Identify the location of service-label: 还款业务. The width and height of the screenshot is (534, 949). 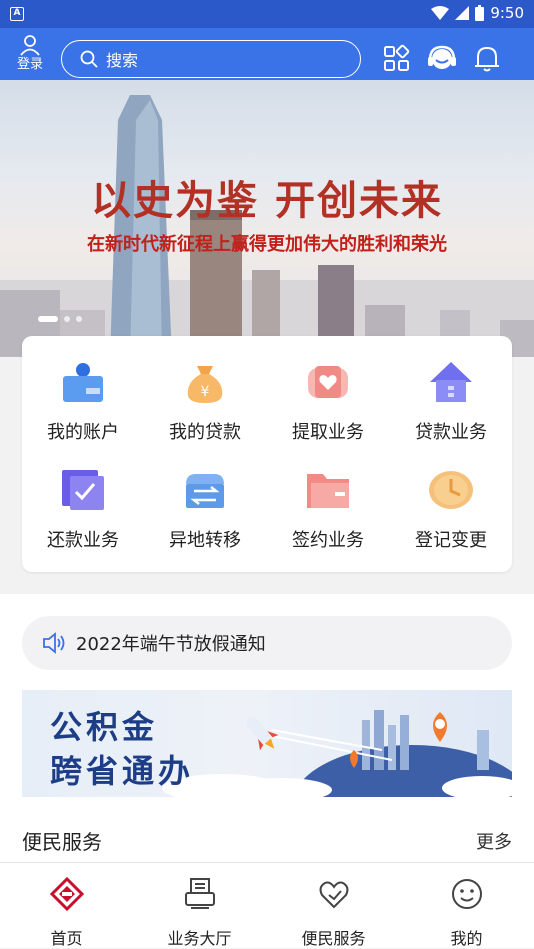
(83, 540).